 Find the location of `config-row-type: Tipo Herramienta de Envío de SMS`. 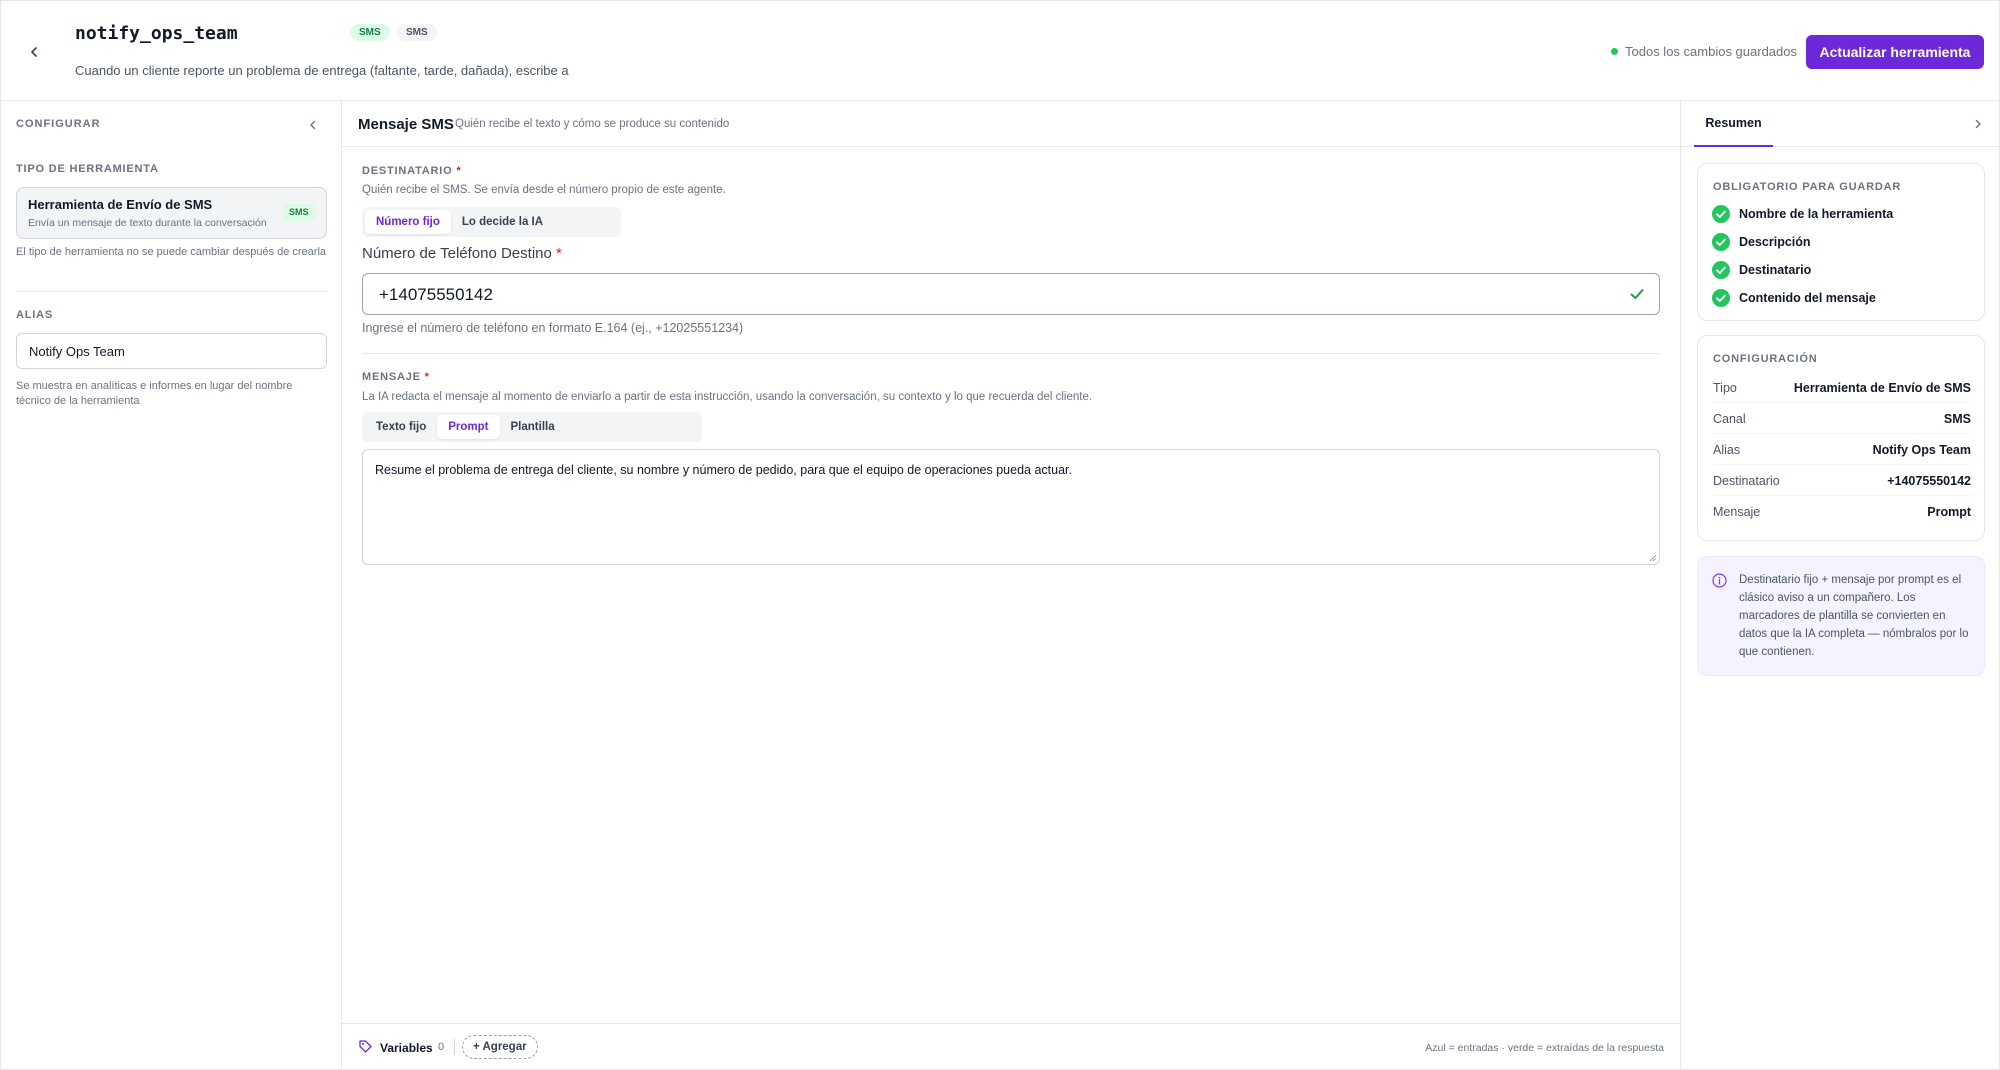

config-row-type: Tipo Herramienta de Envío de SMS is located at coordinates (1842, 388).